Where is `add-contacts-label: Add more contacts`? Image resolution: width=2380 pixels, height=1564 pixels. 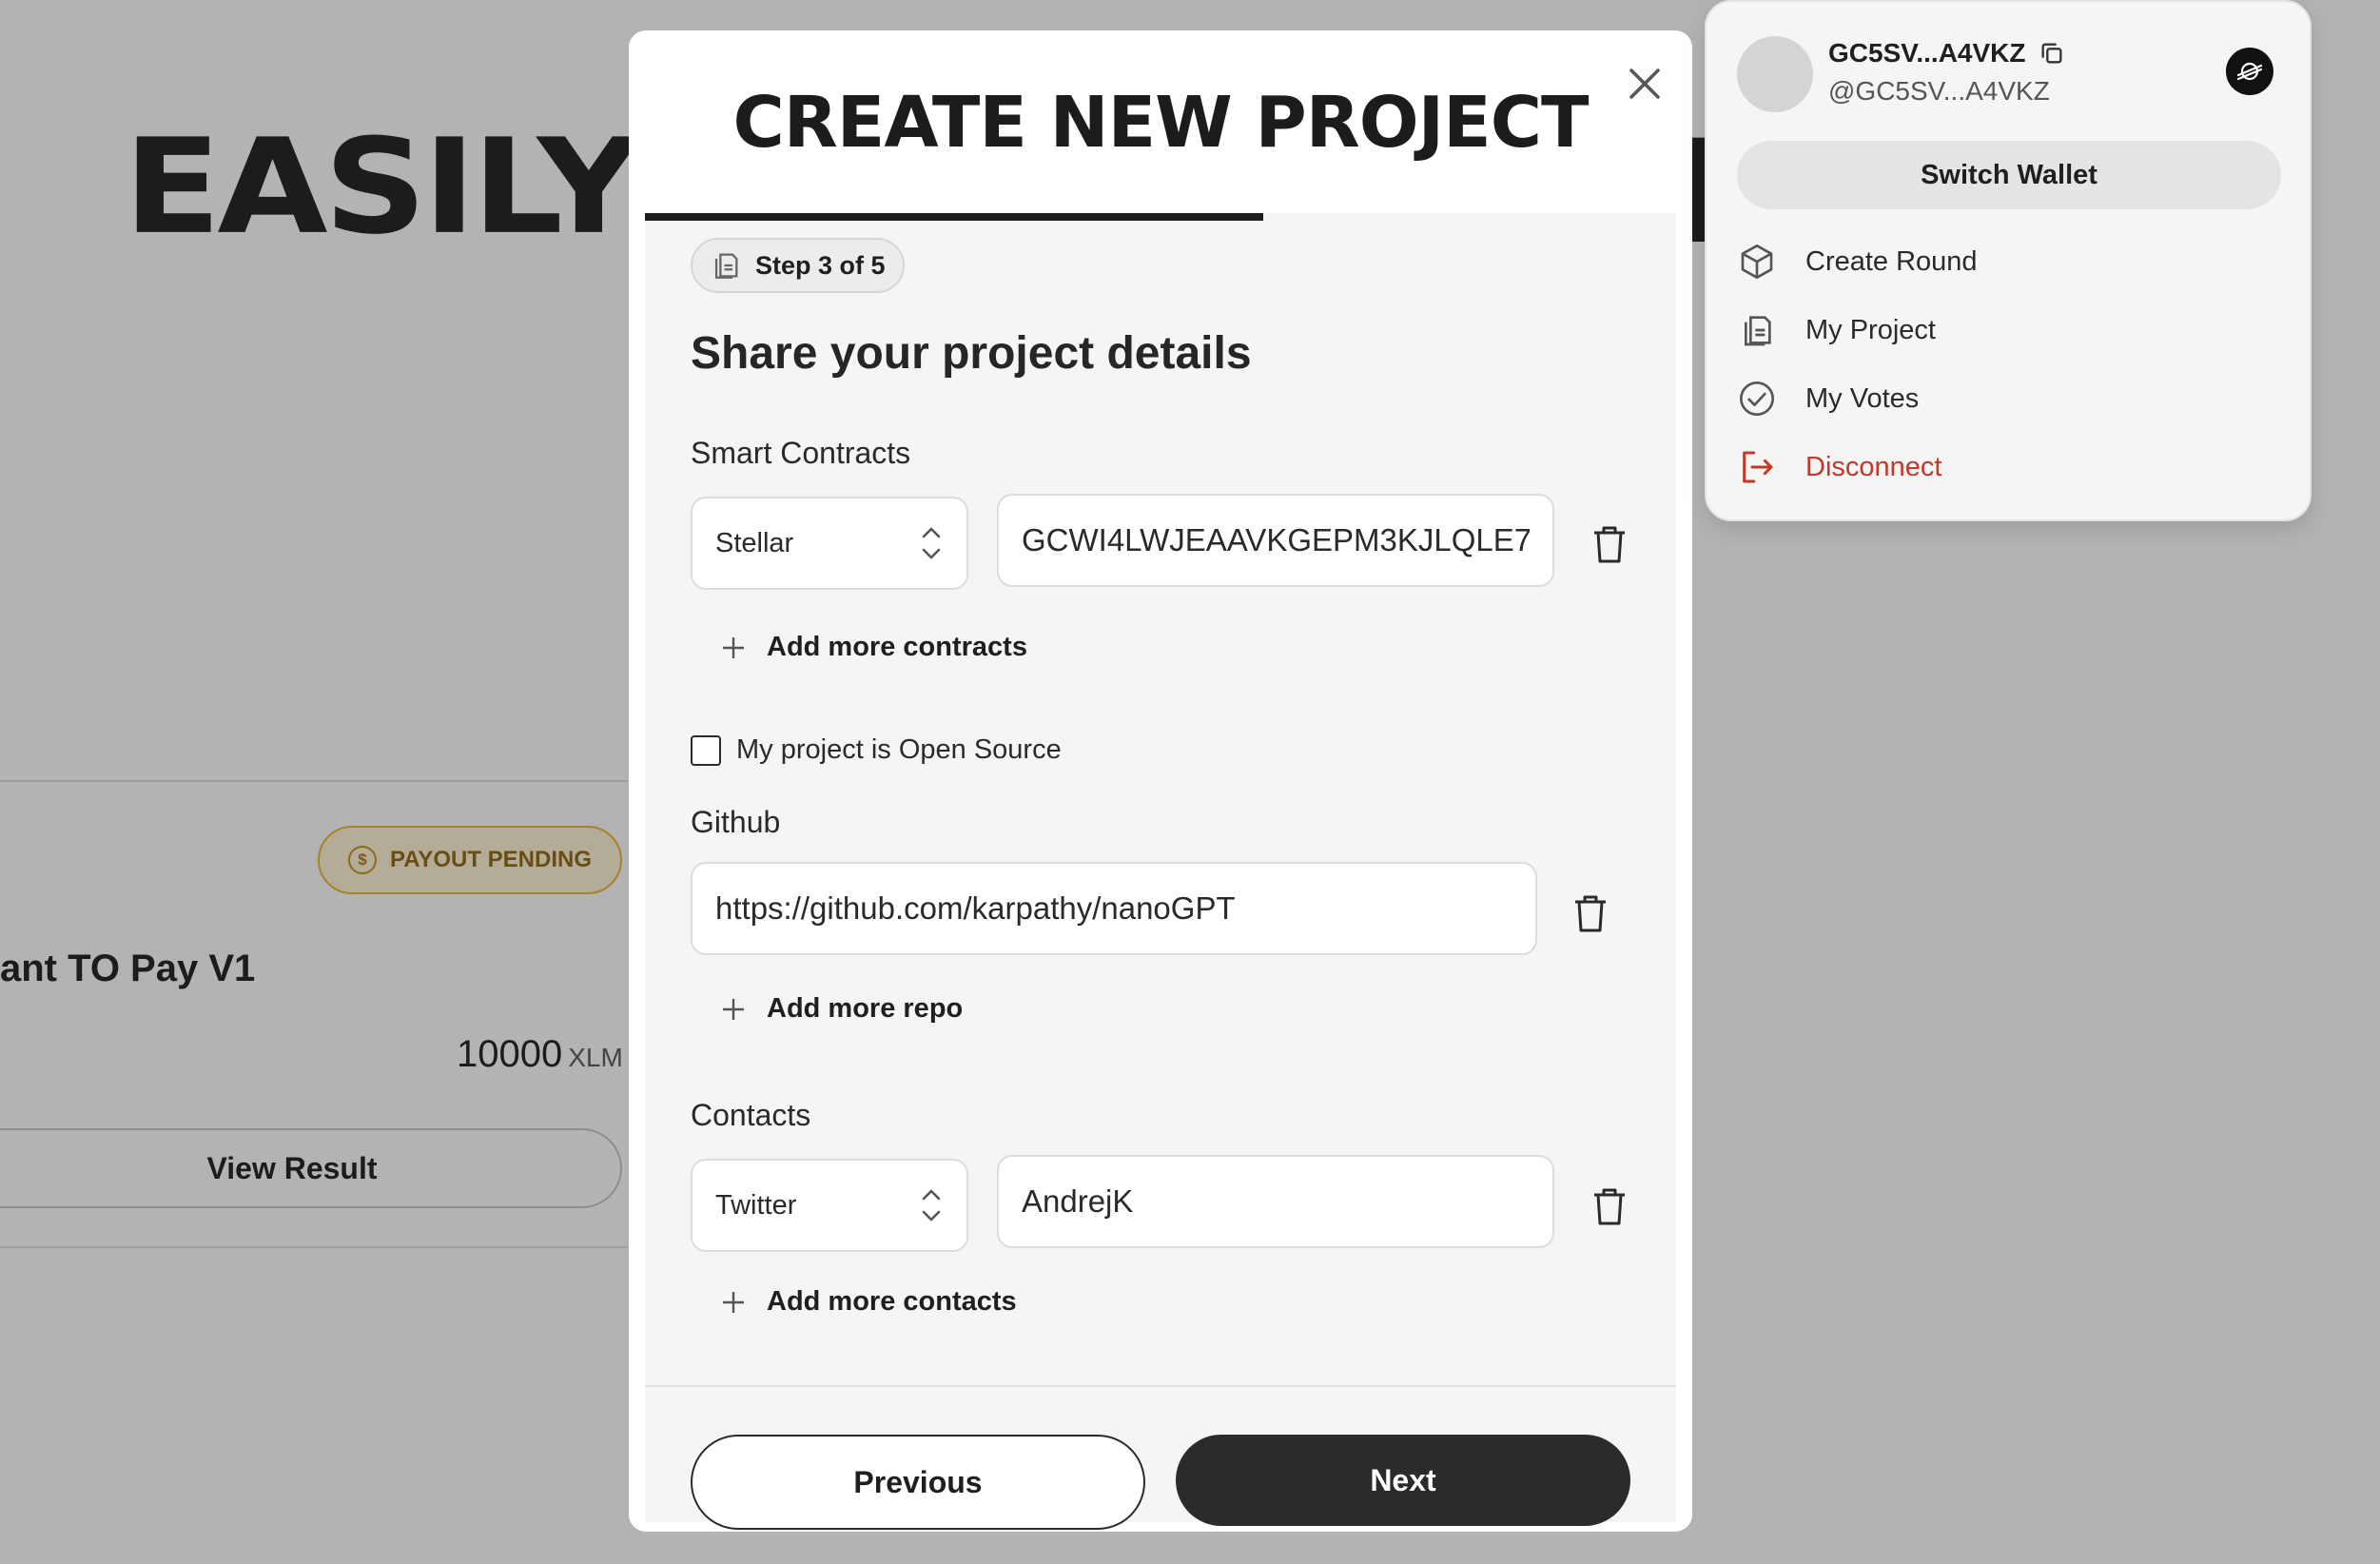 add-contacts-label: Add more contacts is located at coordinates (892, 1301).